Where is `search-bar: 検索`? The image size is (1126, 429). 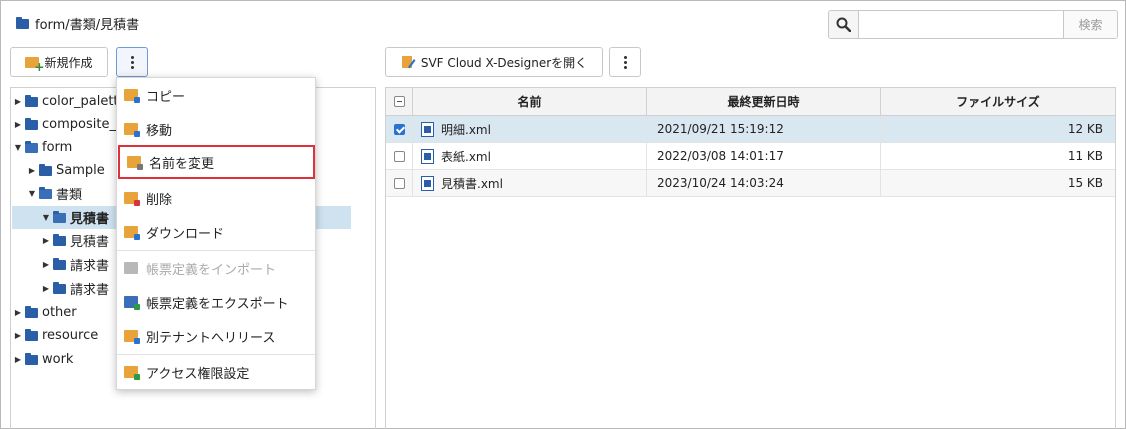 search-bar: 検索 is located at coordinates (973, 24).